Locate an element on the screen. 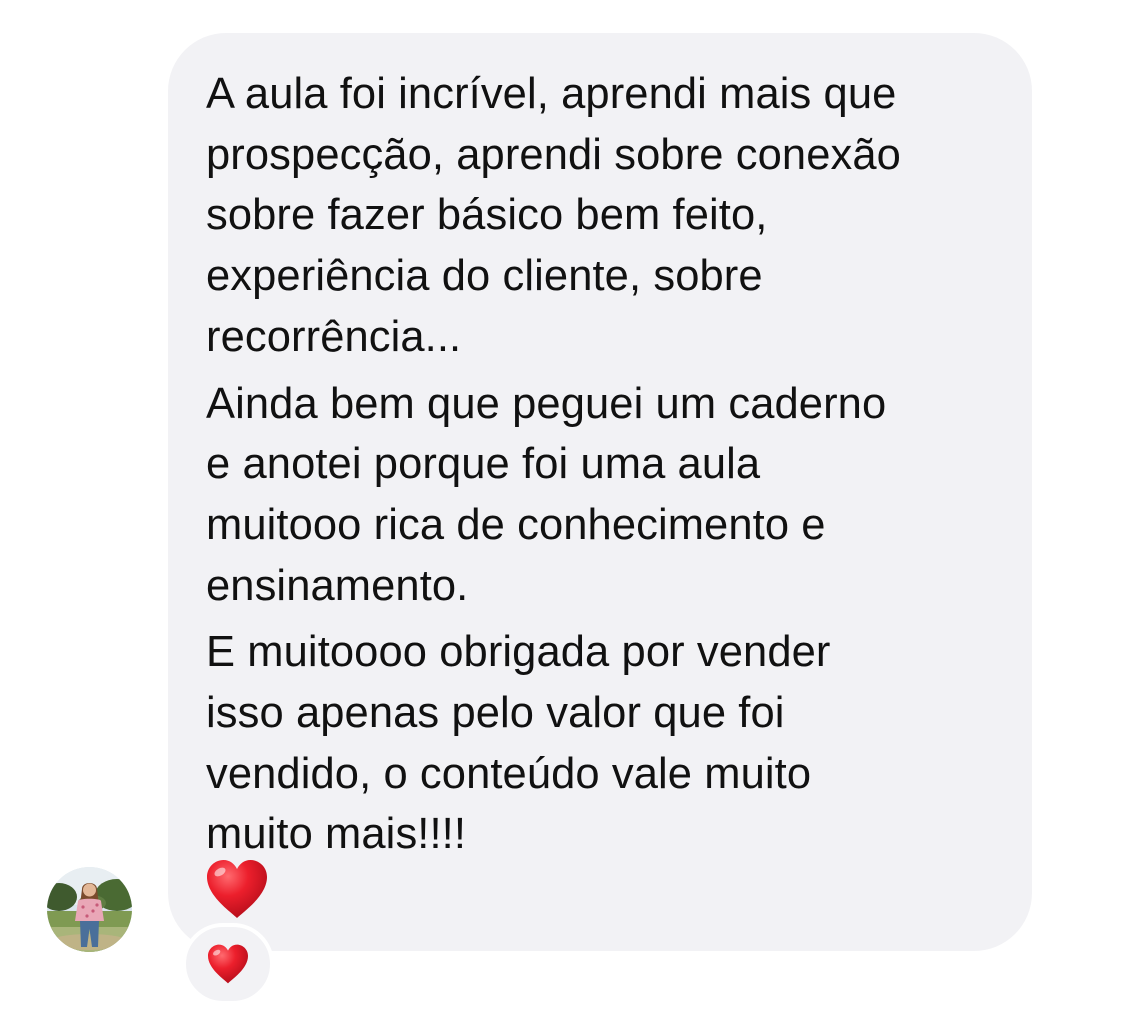 The width and height of the screenshot is (1142, 1032). red-heart-icon is located at coordinates (228, 964).